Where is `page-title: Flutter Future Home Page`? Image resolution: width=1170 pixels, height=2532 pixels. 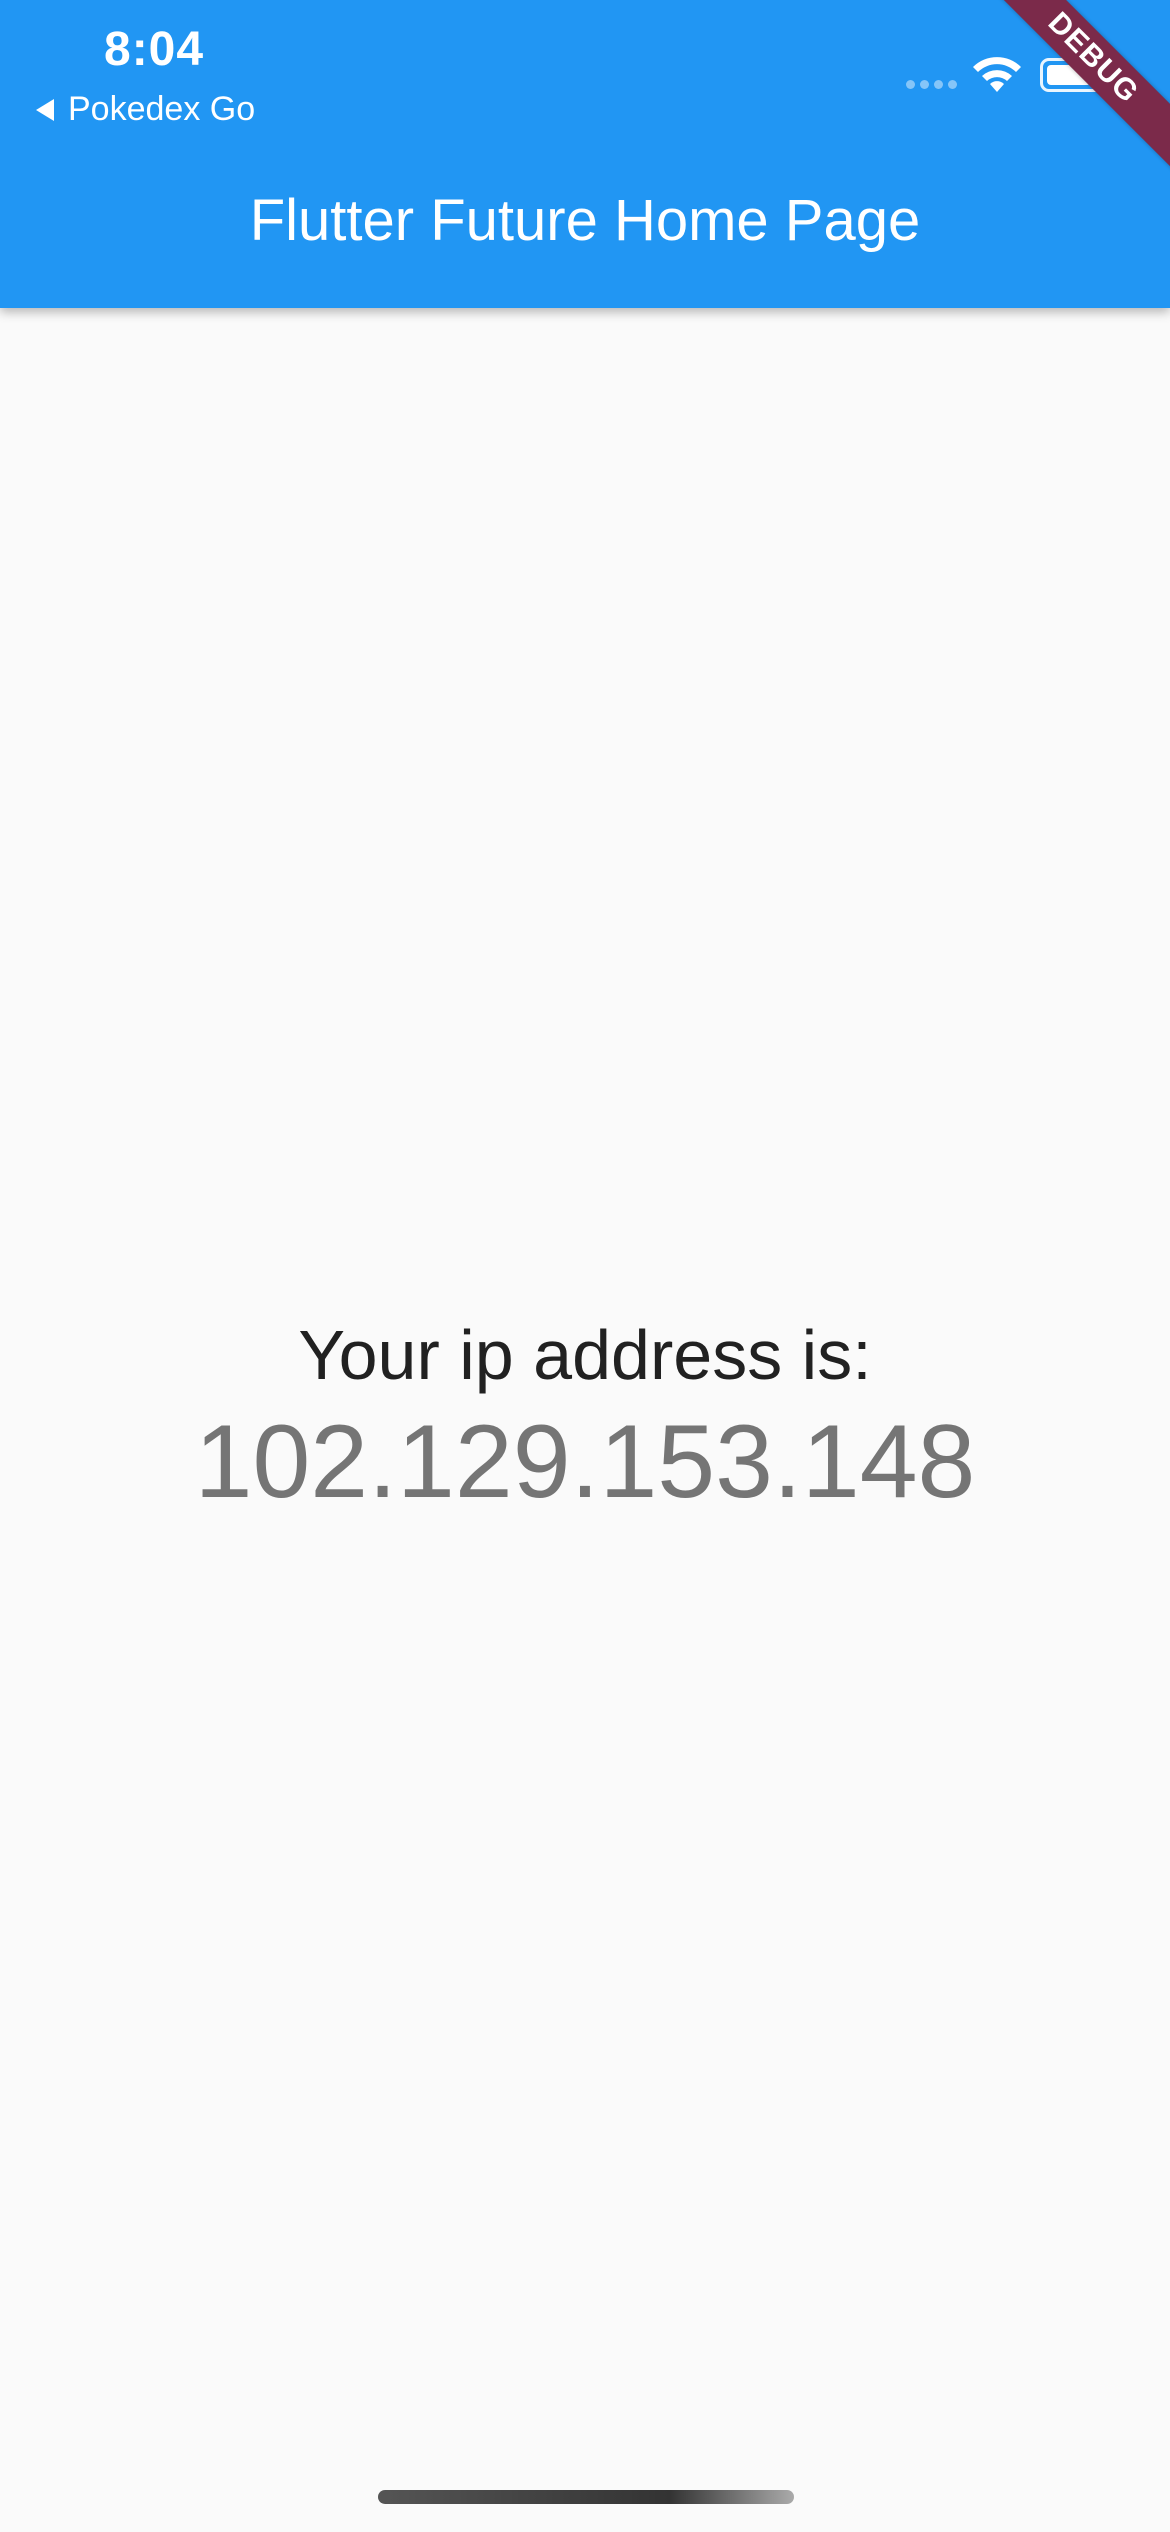 page-title: Flutter Future Home Page is located at coordinates (585, 220).